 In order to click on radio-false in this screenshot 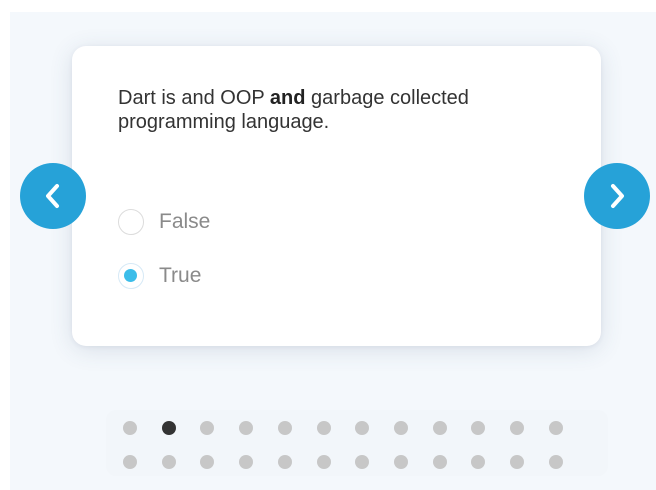, I will do `click(131, 222)`.